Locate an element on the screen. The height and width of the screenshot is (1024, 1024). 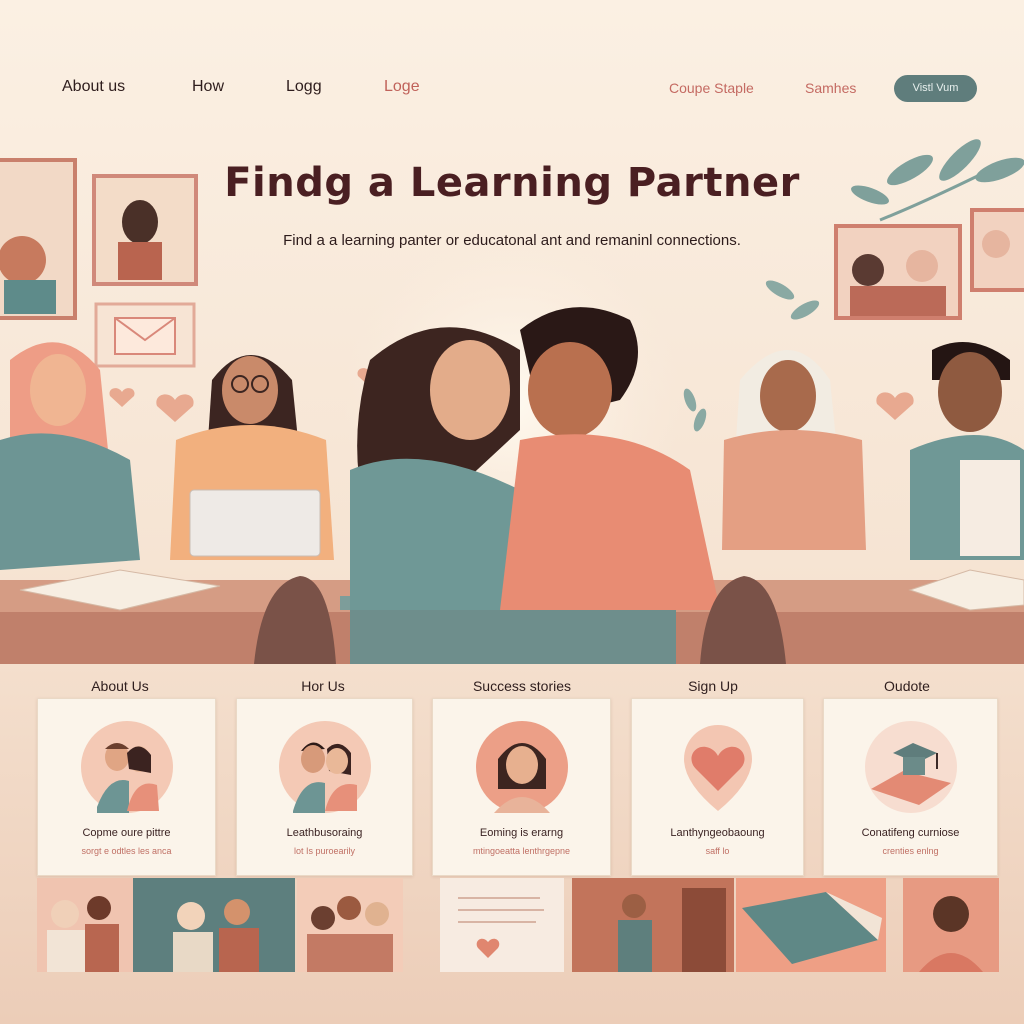
card-caption: sorgt e odtles les anca is located at coordinates (126, 851).